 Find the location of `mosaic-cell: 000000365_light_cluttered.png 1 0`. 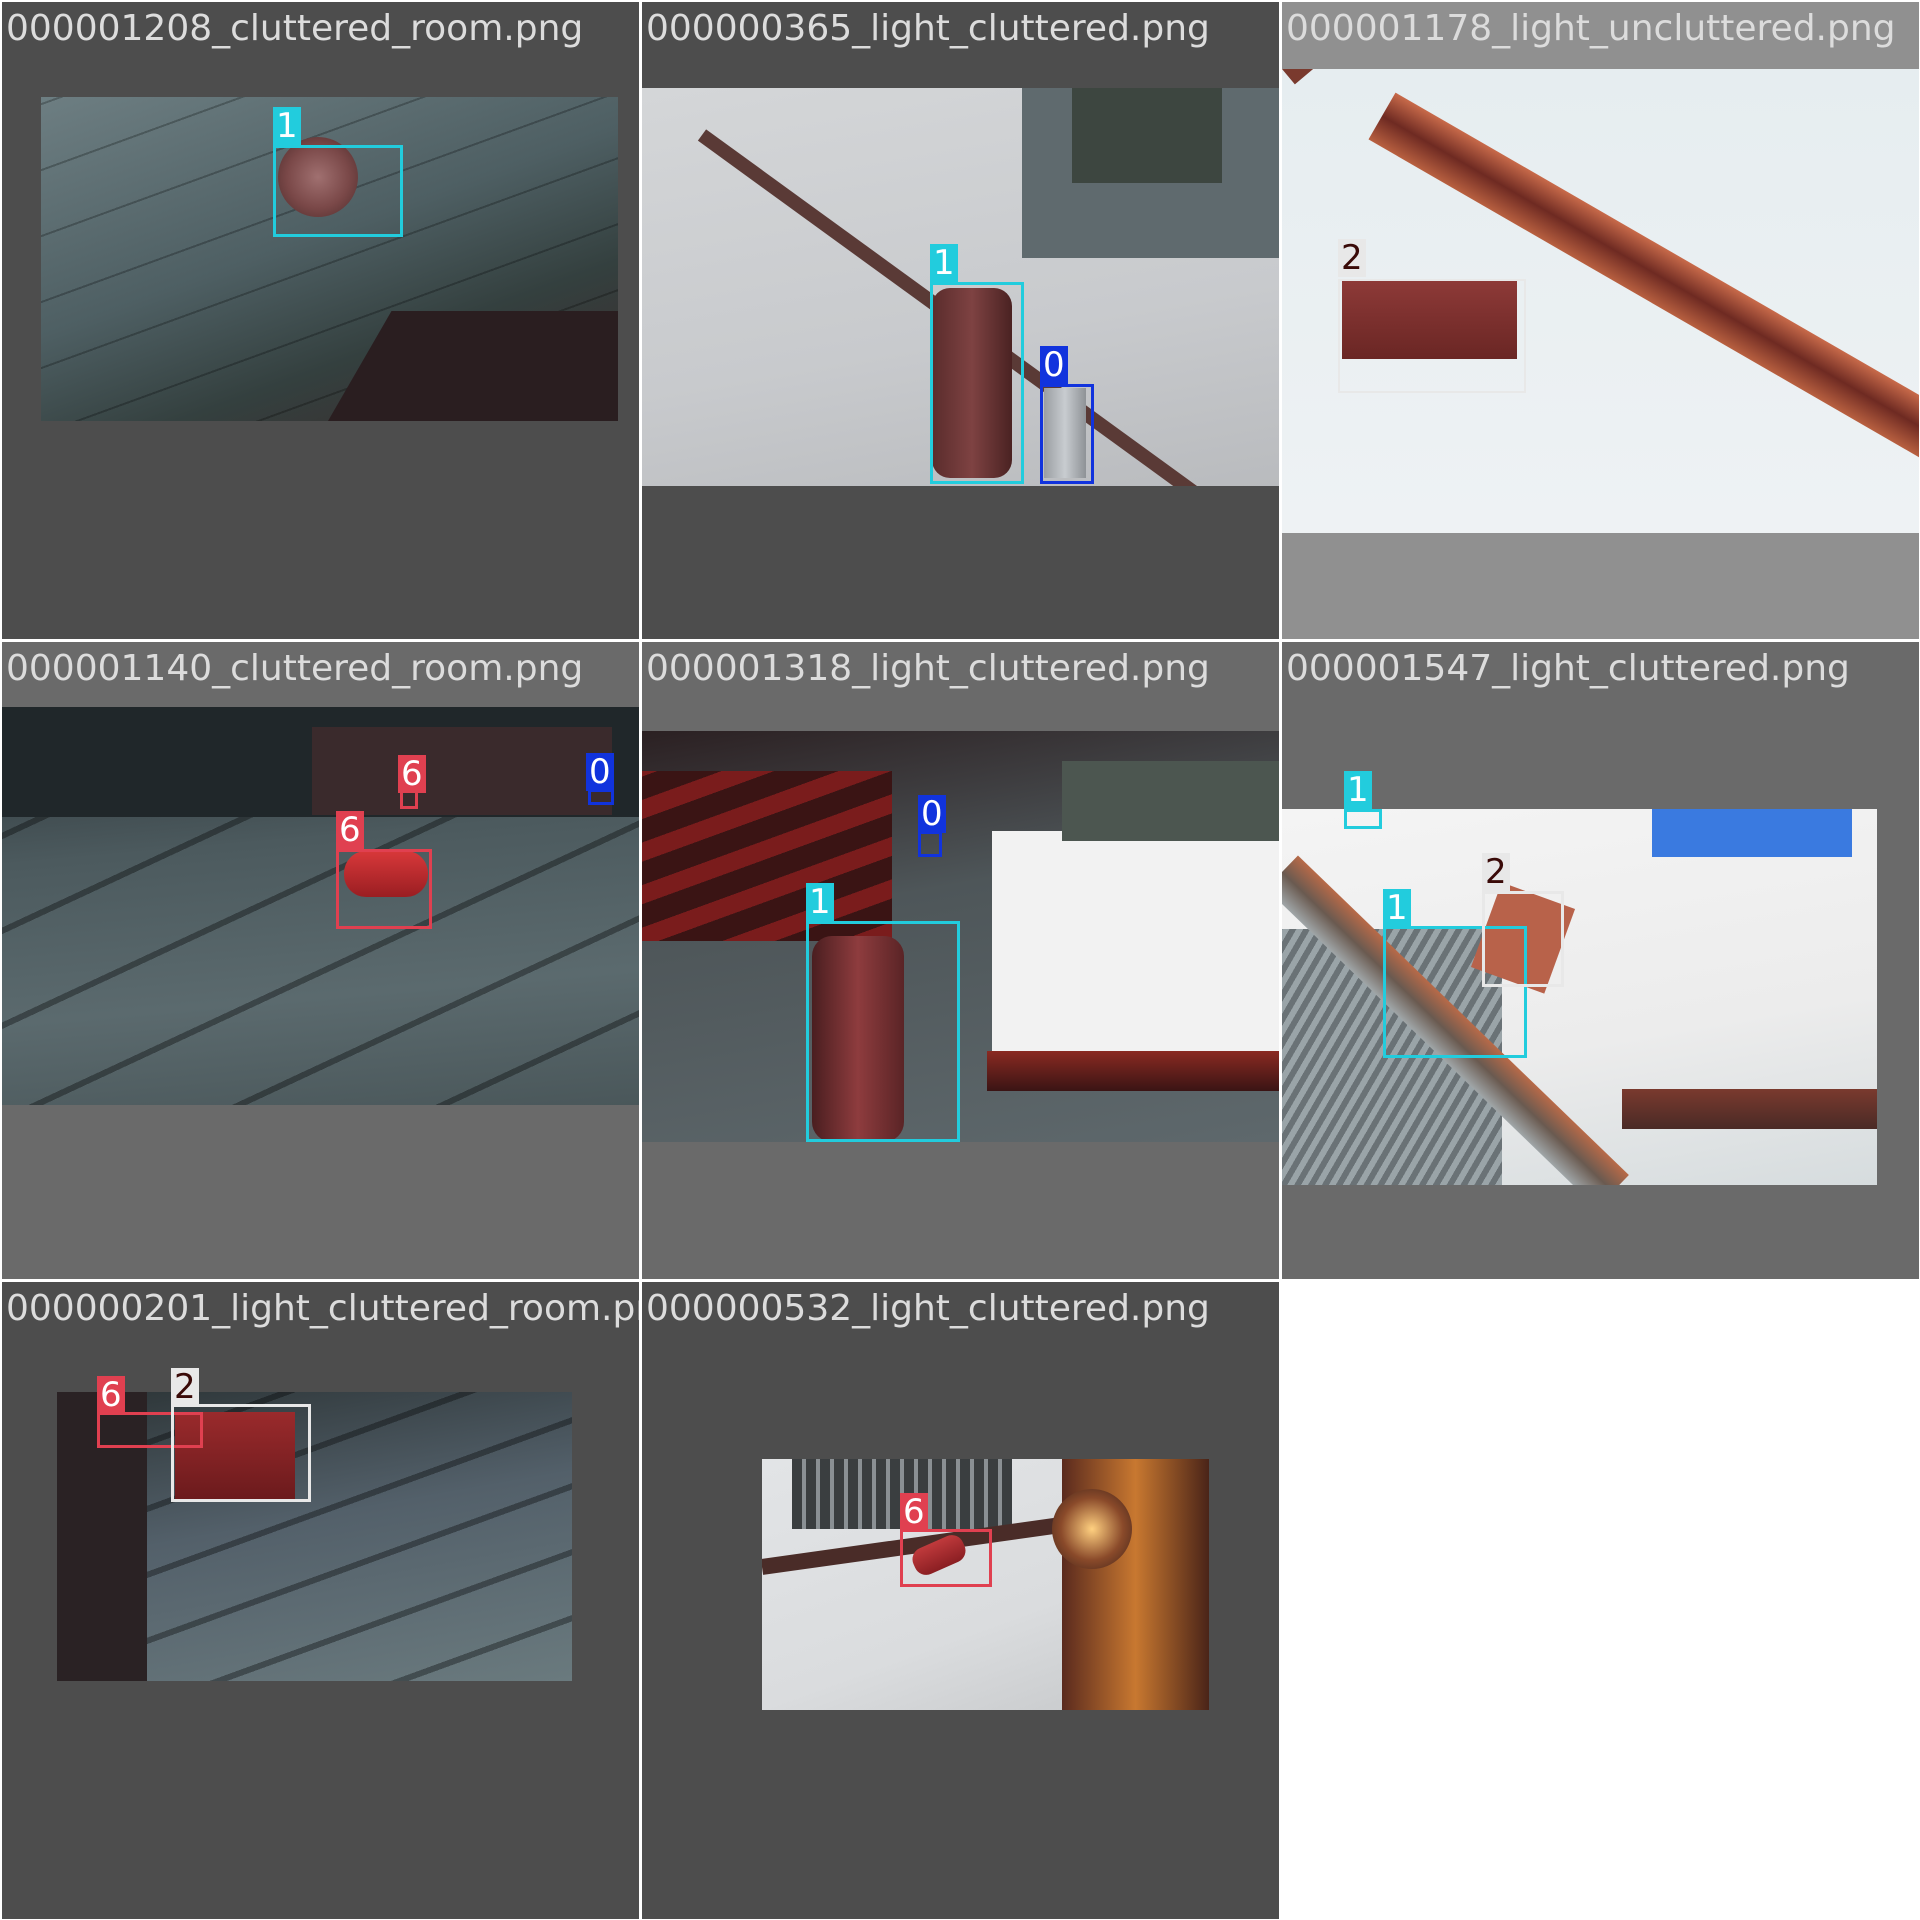

mosaic-cell: 000000365_light_cluttered.png 1 0 is located at coordinates (960, 320).